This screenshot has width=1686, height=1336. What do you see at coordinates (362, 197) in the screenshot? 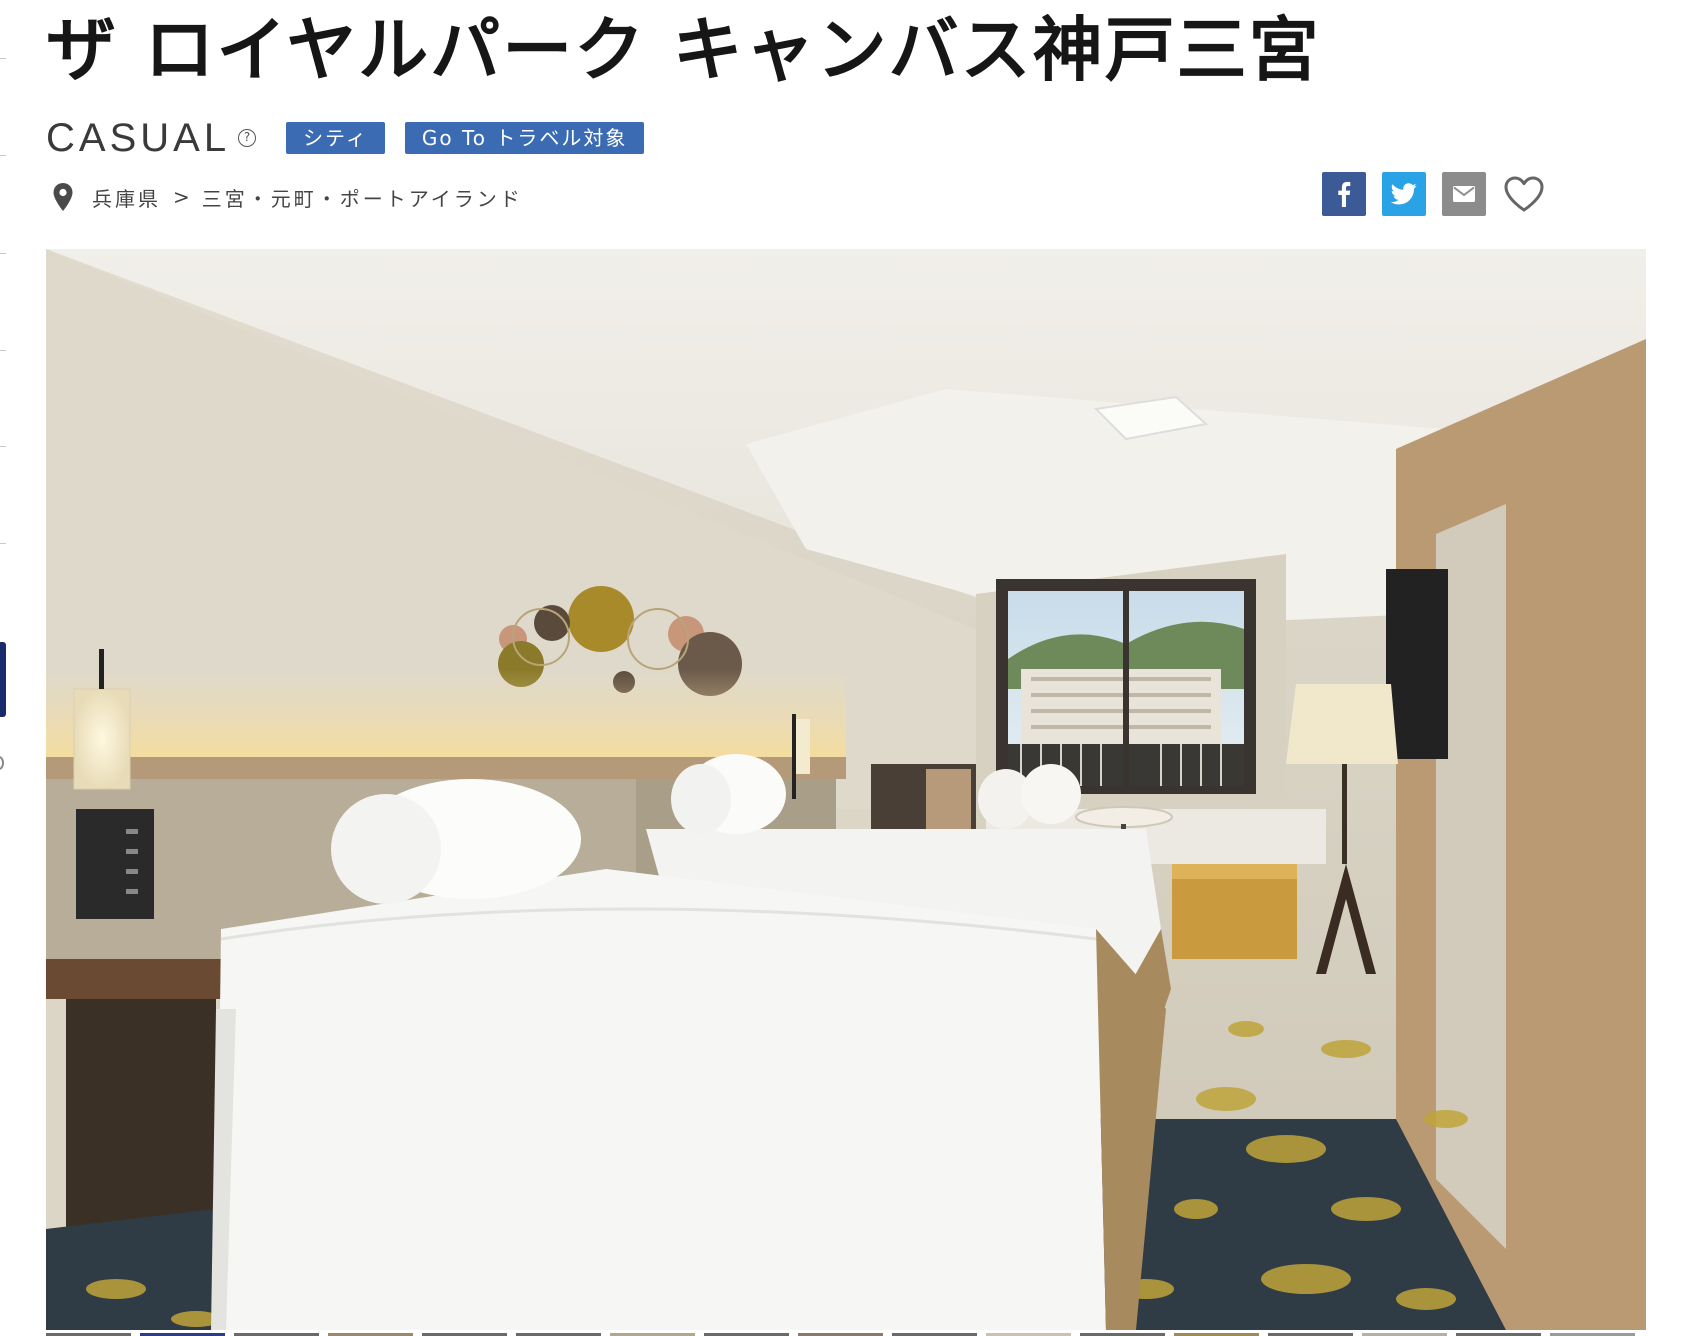
I see `breadcrumb-area-link: 三宮・元町・ポートアイランド` at bounding box center [362, 197].